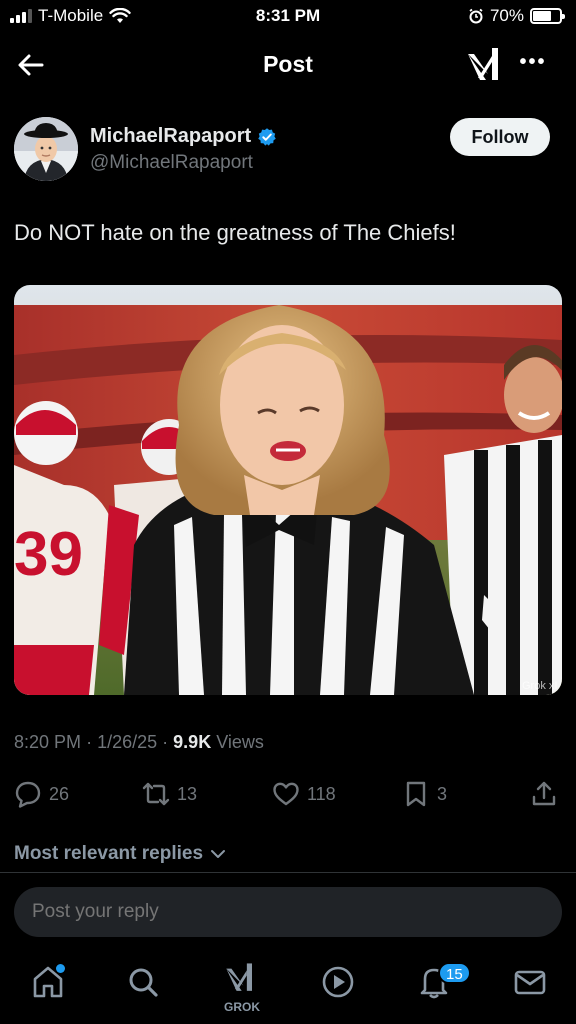 This screenshot has height=1024, width=576. What do you see at coordinates (28, 794) in the screenshot?
I see `reply-icon` at bounding box center [28, 794].